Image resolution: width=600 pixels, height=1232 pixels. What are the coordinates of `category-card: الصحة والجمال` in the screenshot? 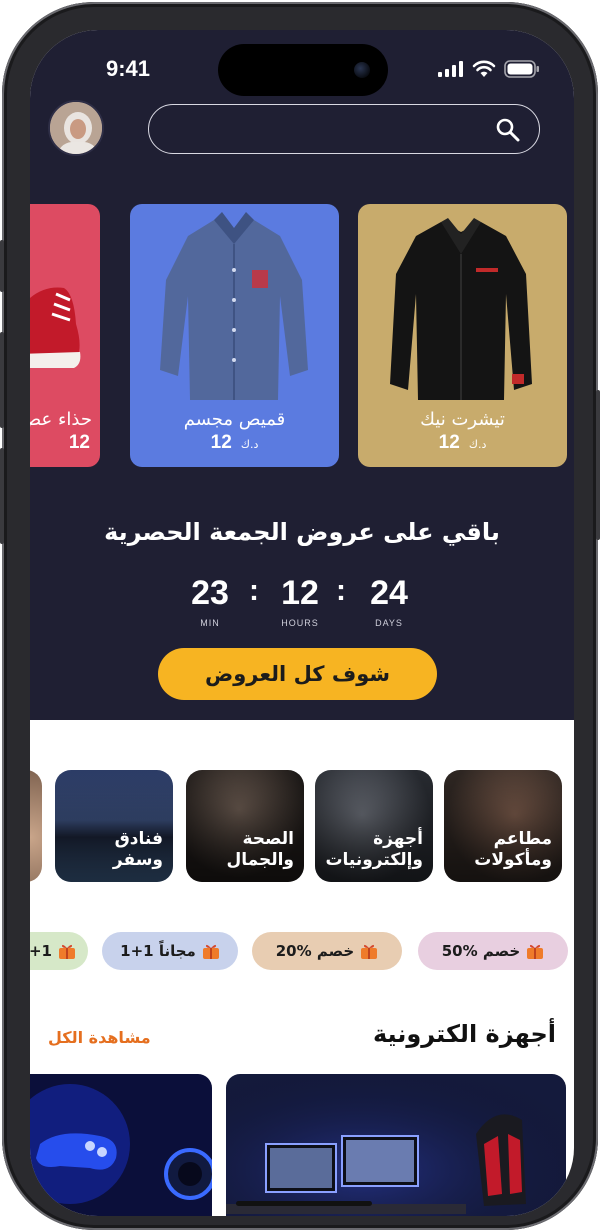 It's located at (245, 826).